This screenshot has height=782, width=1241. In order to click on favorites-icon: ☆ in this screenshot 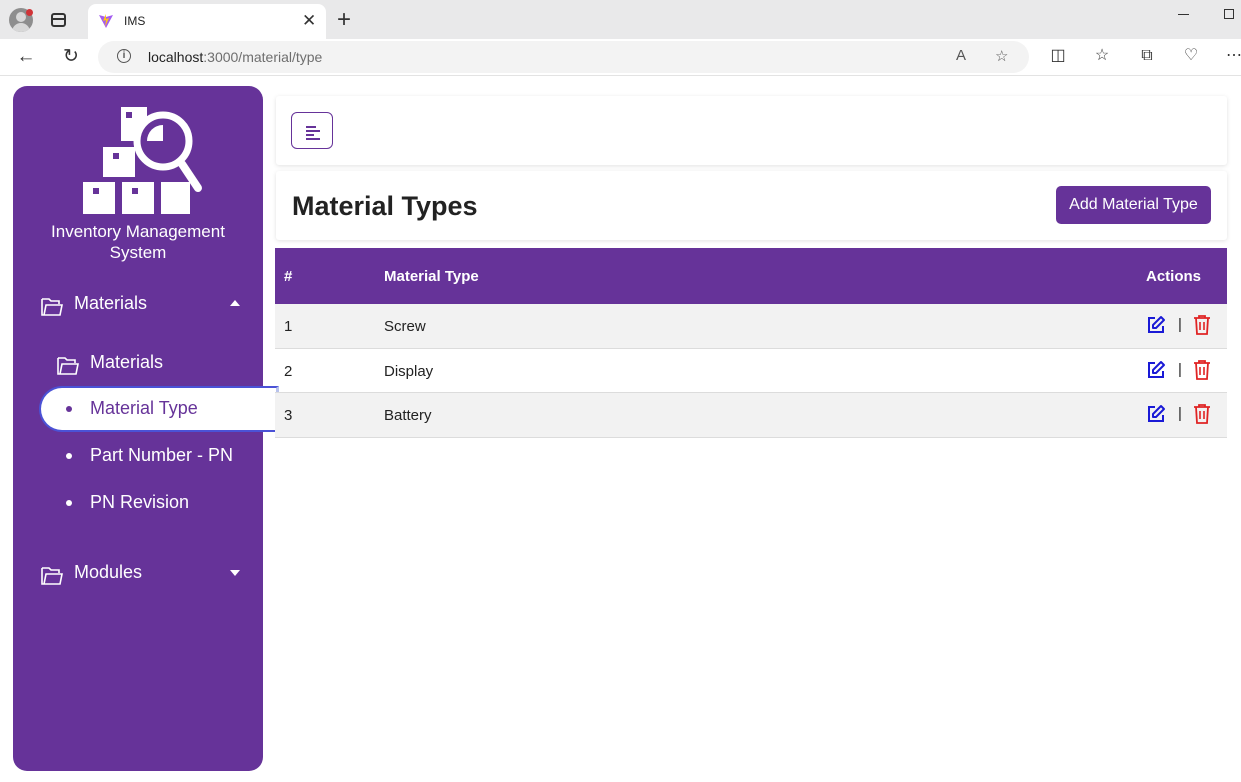, I will do `click(1102, 56)`.